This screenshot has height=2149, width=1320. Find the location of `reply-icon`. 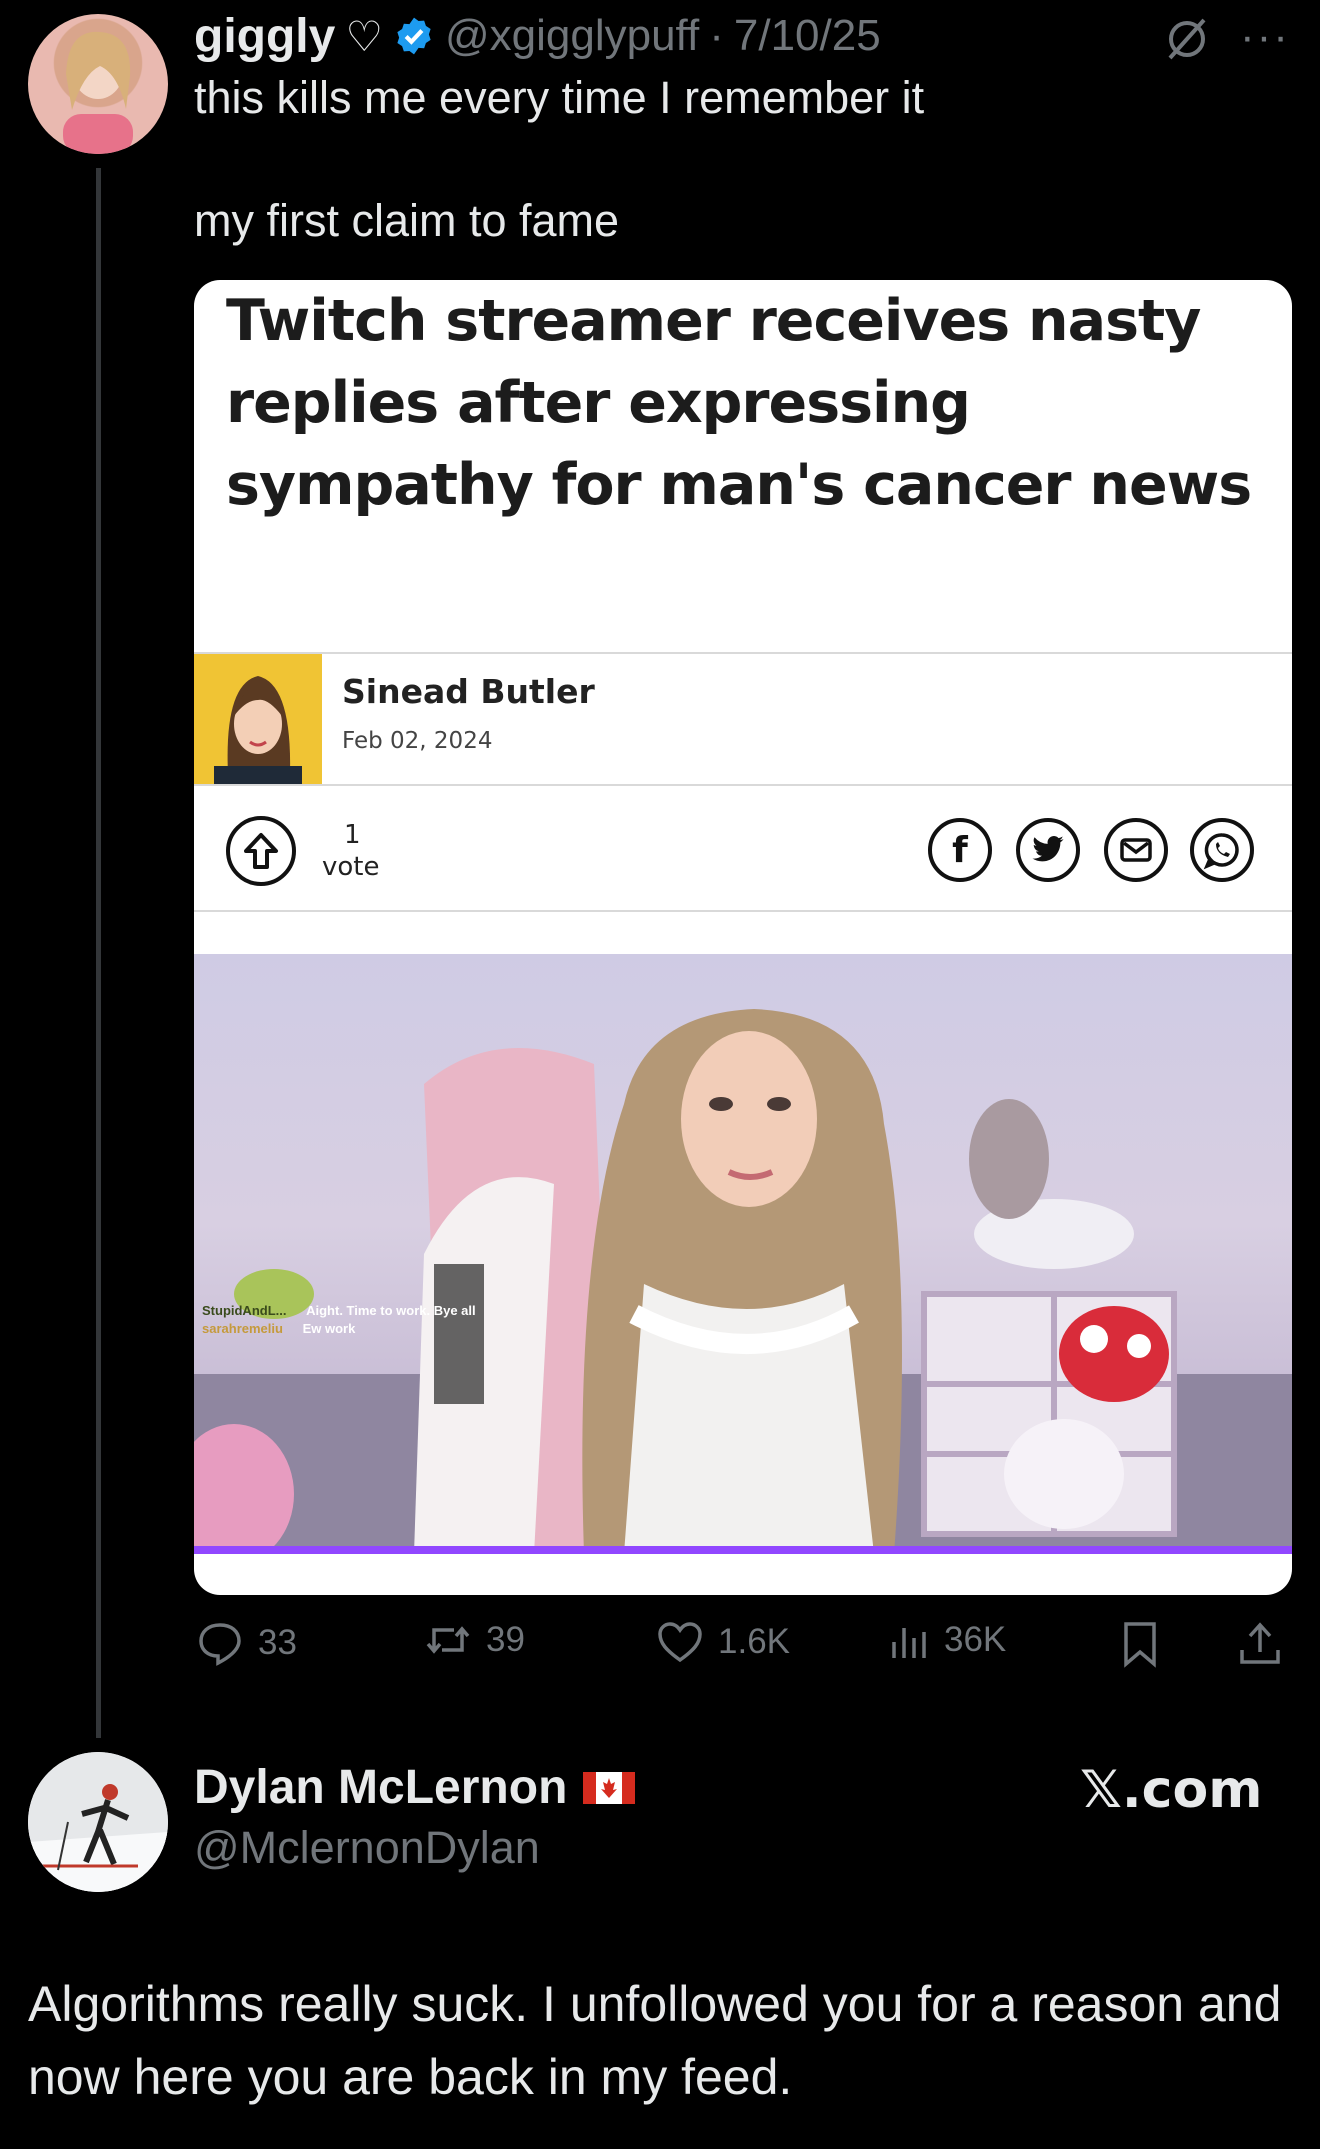

reply-icon is located at coordinates (220, 1644).